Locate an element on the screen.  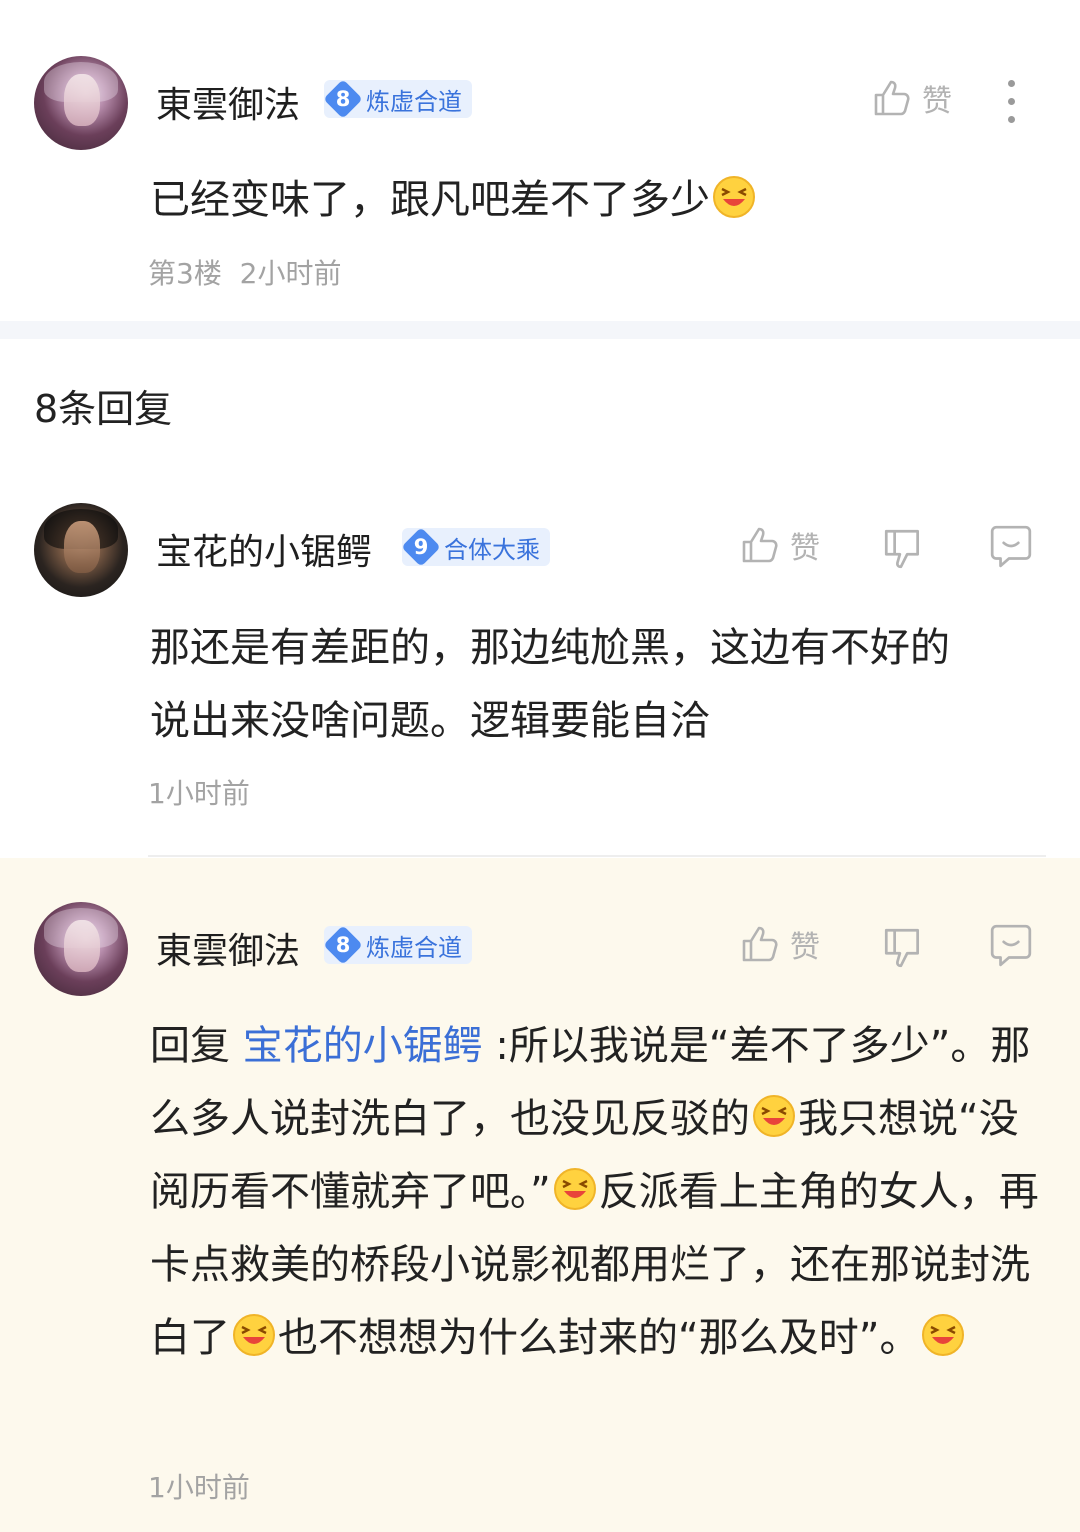
reply-divider is located at coordinates (597, 856).